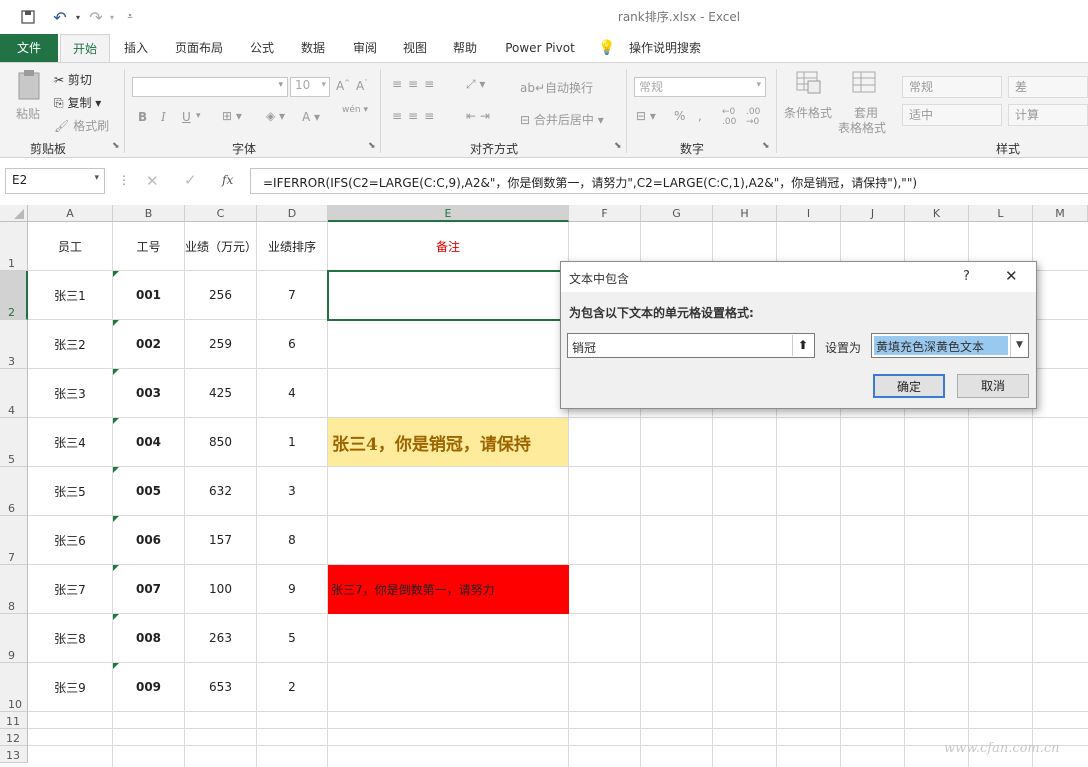  I want to click on increase-decimal-icon: ←0.00, so click(729, 117).